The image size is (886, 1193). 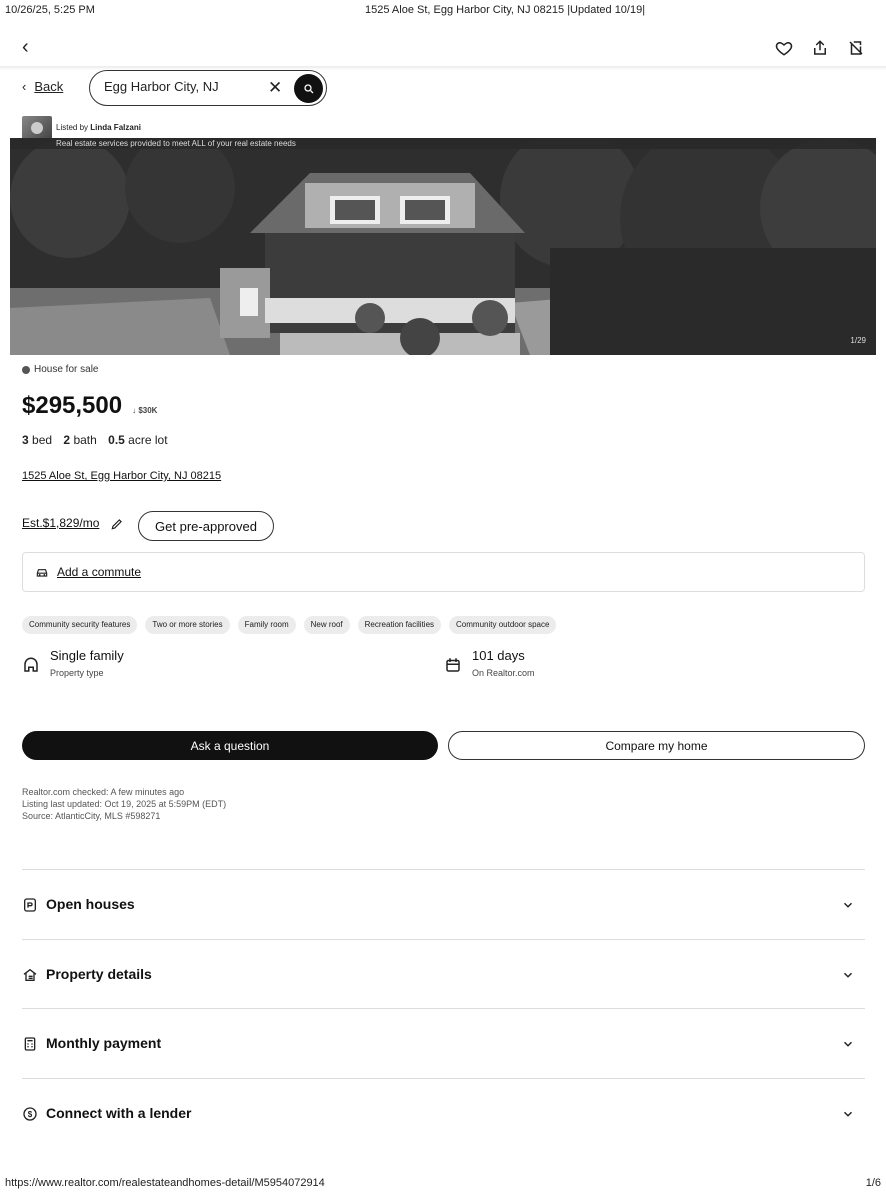 I want to click on print-datetime: 10/26/25, 5:25 PM, so click(x=50, y=10).